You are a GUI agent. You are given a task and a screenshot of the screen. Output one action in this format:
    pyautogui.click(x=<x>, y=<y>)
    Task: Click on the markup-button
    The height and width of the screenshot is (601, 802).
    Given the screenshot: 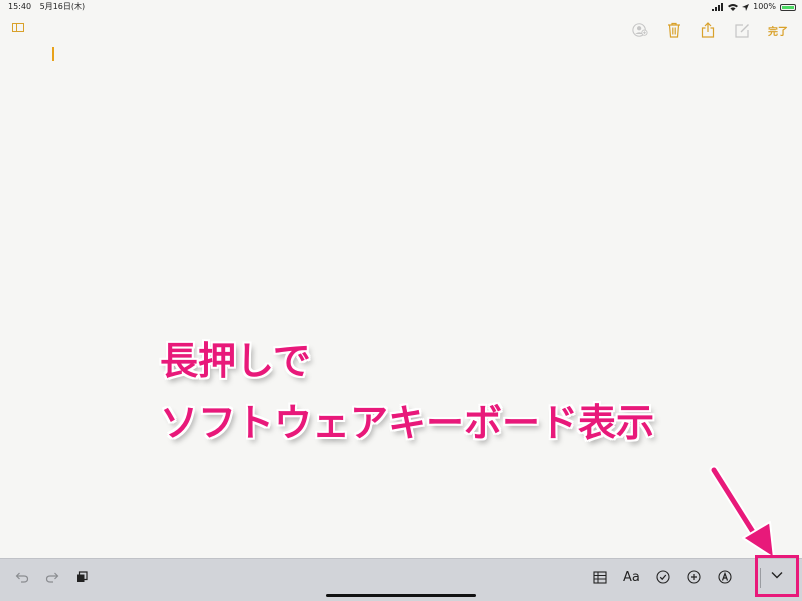 What is the action you would take?
    pyautogui.click(x=725, y=577)
    